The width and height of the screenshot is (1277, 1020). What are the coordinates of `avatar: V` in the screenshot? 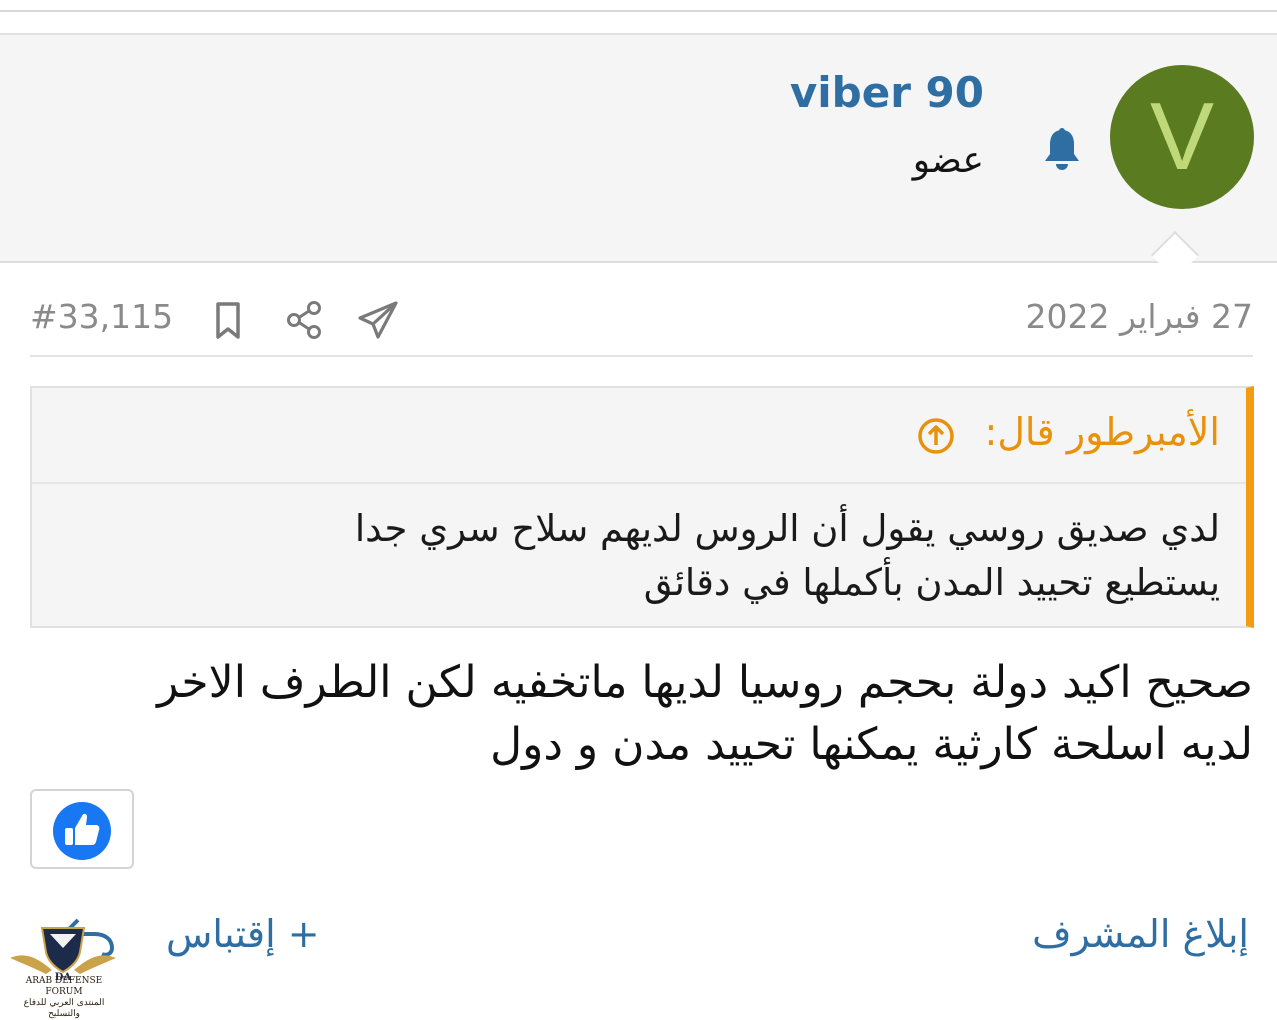 It's located at (1182, 137).